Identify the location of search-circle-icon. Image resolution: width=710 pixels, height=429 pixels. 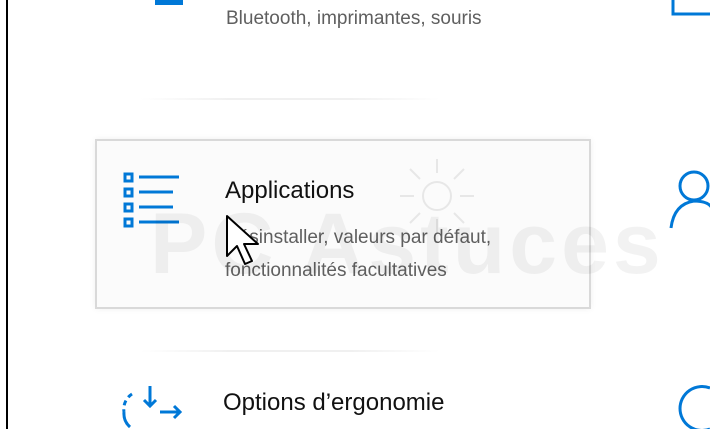
(694, 407).